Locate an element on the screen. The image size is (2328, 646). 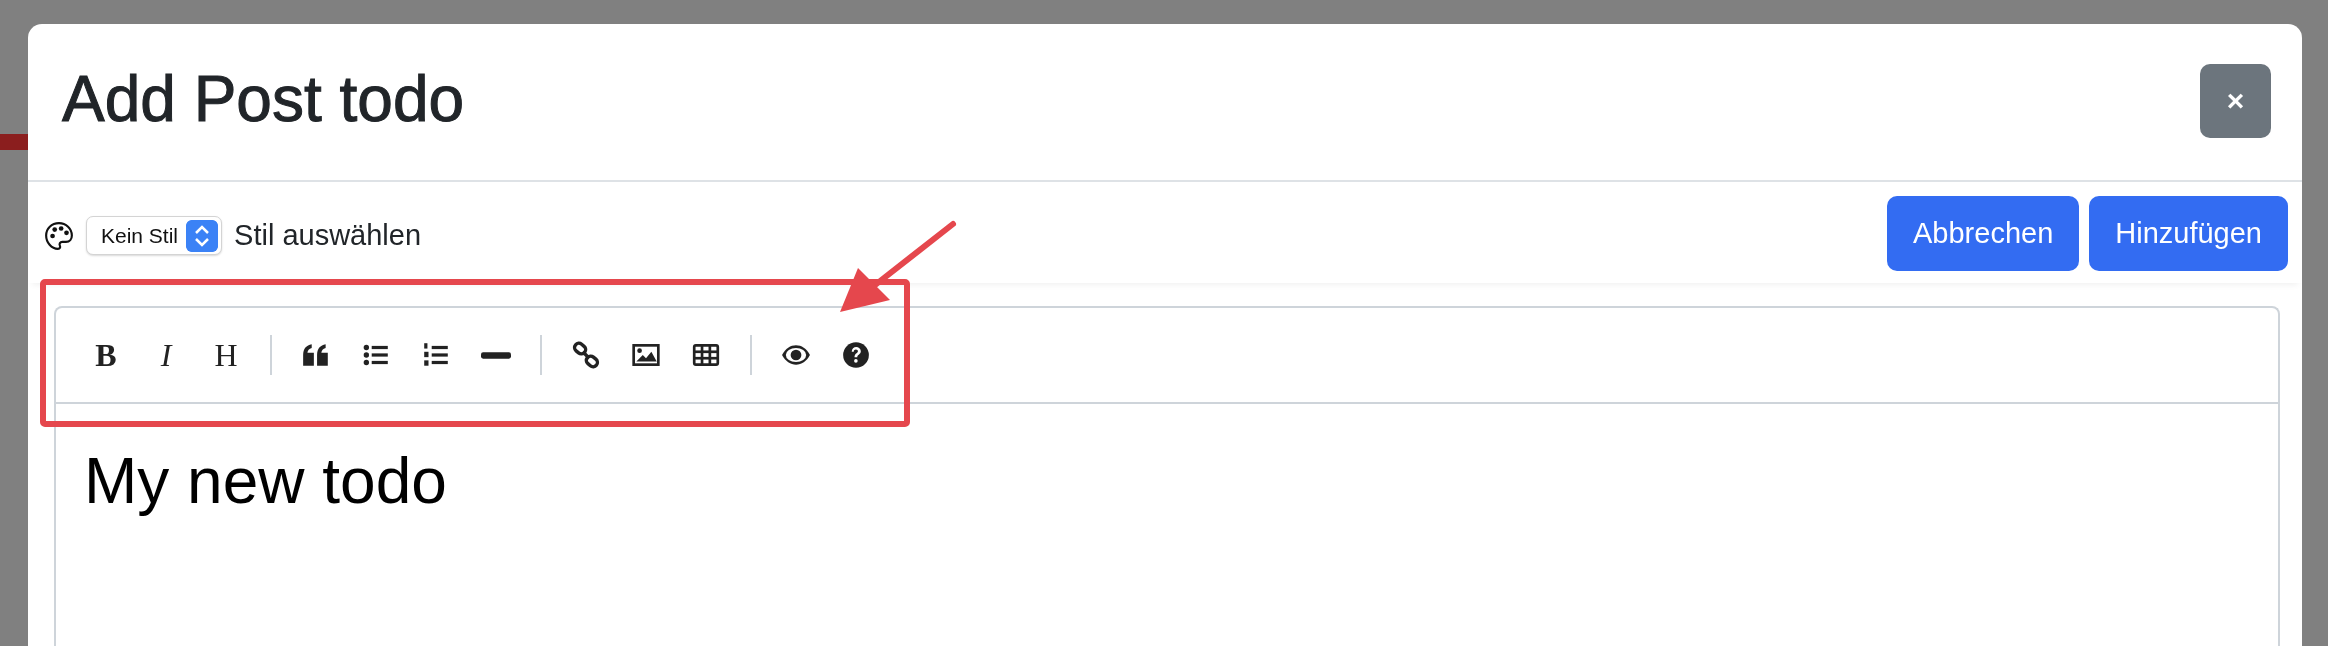
style-label: Stil auswählen is located at coordinates (328, 235).